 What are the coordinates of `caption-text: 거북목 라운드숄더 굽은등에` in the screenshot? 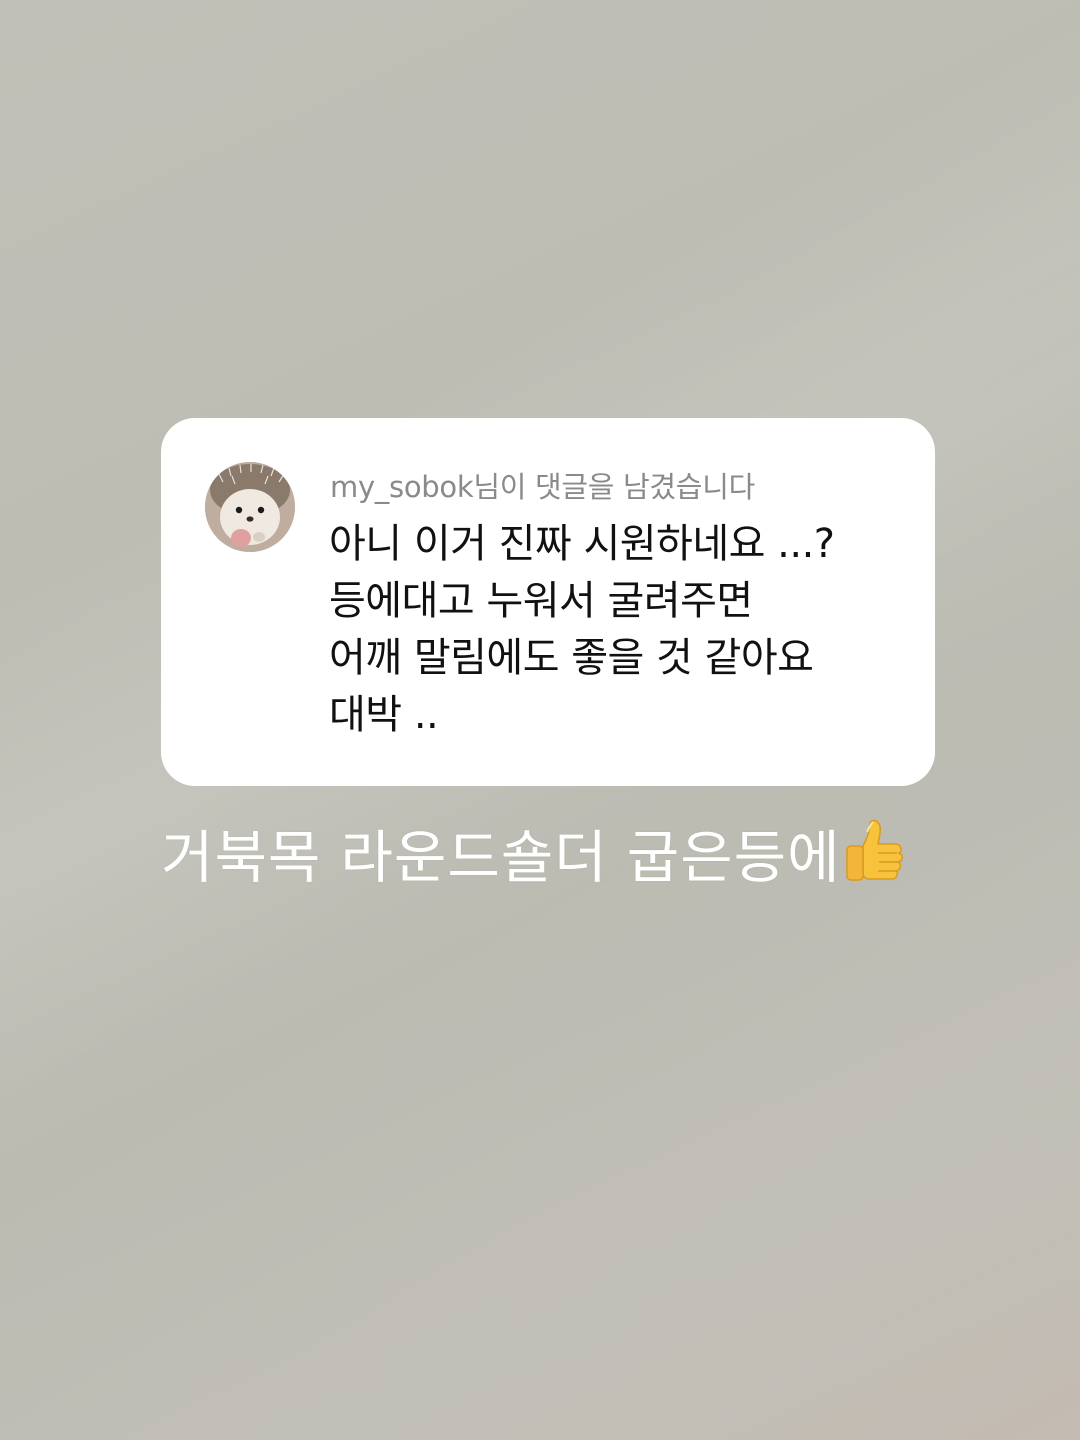 It's located at (501, 858).